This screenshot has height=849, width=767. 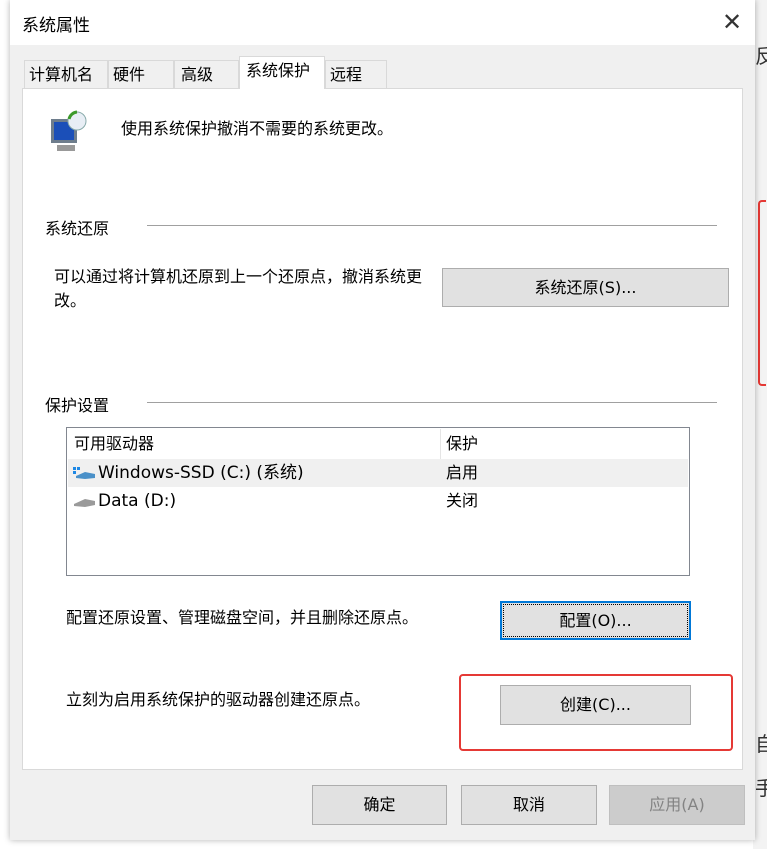 What do you see at coordinates (378, 473) in the screenshot?
I see `list-item: Windows-SSD (C:) (系统) 启用` at bounding box center [378, 473].